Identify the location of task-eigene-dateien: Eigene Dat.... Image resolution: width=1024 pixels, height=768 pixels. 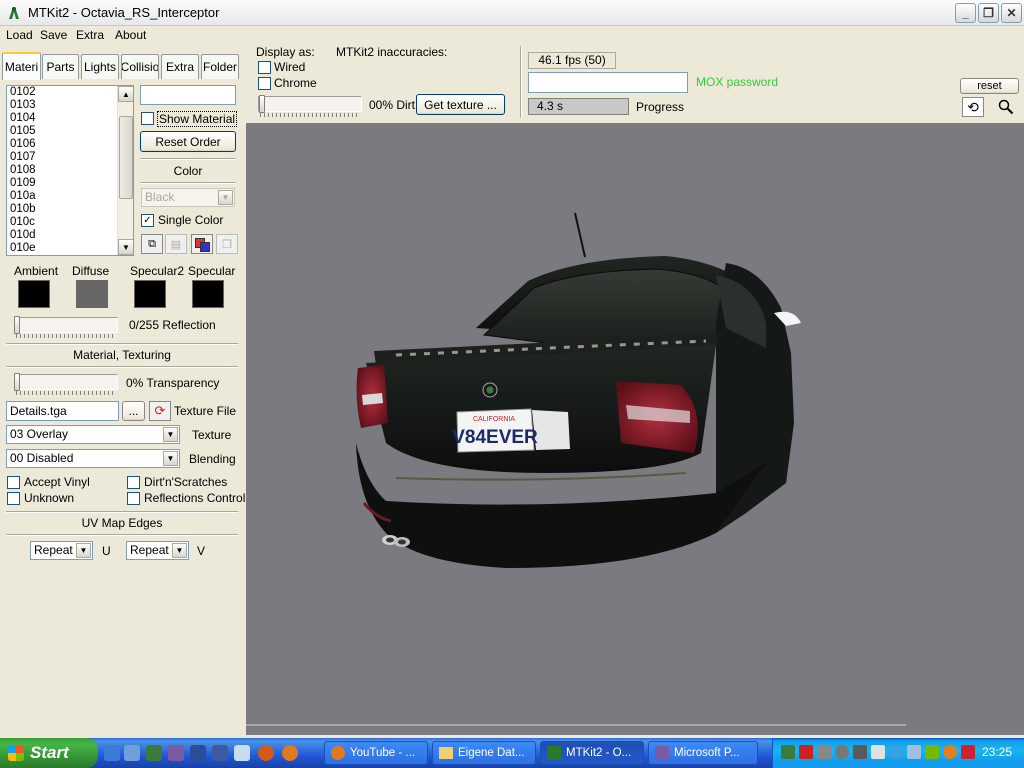
(484, 753).